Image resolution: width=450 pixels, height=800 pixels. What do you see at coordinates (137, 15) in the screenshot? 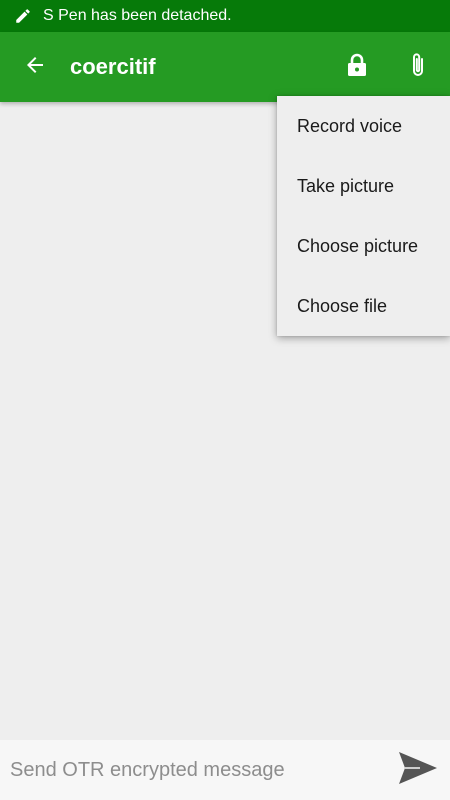
I see `status-notification-text: S Pen has been detached.` at bounding box center [137, 15].